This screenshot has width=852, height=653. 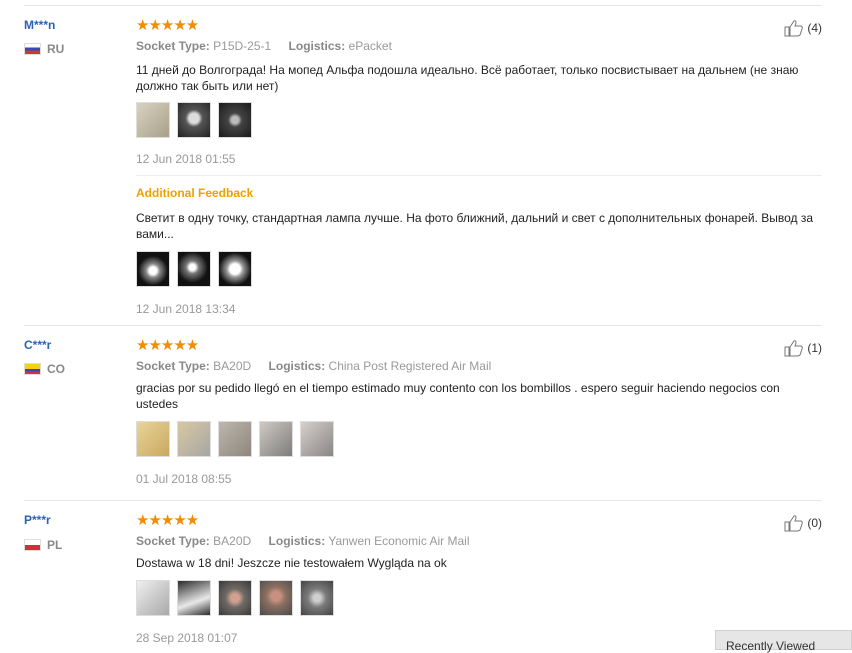 What do you see at coordinates (37, 520) in the screenshot?
I see `reviewer-name: P***r` at bounding box center [37, 520].